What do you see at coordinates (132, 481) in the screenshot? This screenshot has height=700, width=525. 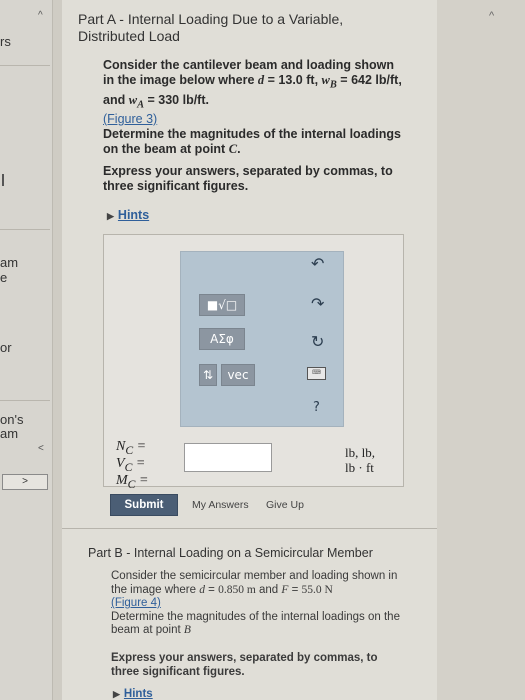 I see `m-c-label: MC =` at bounding box center [132, 481].